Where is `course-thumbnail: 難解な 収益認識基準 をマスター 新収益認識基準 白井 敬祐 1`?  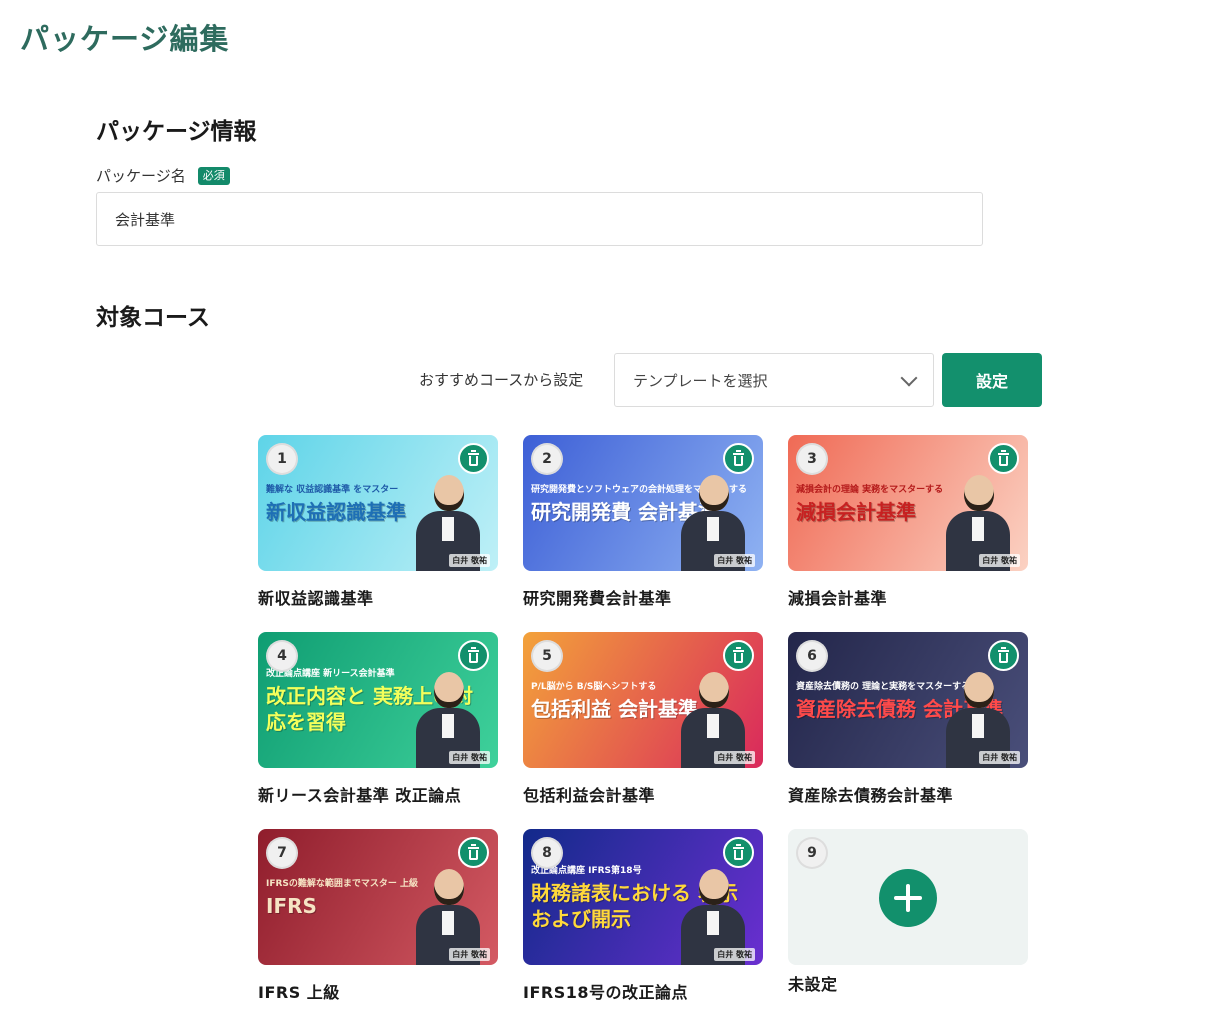
course-thumbnail: 難解な 収益認識基準 をマスター 新収益認識基準 白井 敬祐 1 is located at coordinates (378, 503).